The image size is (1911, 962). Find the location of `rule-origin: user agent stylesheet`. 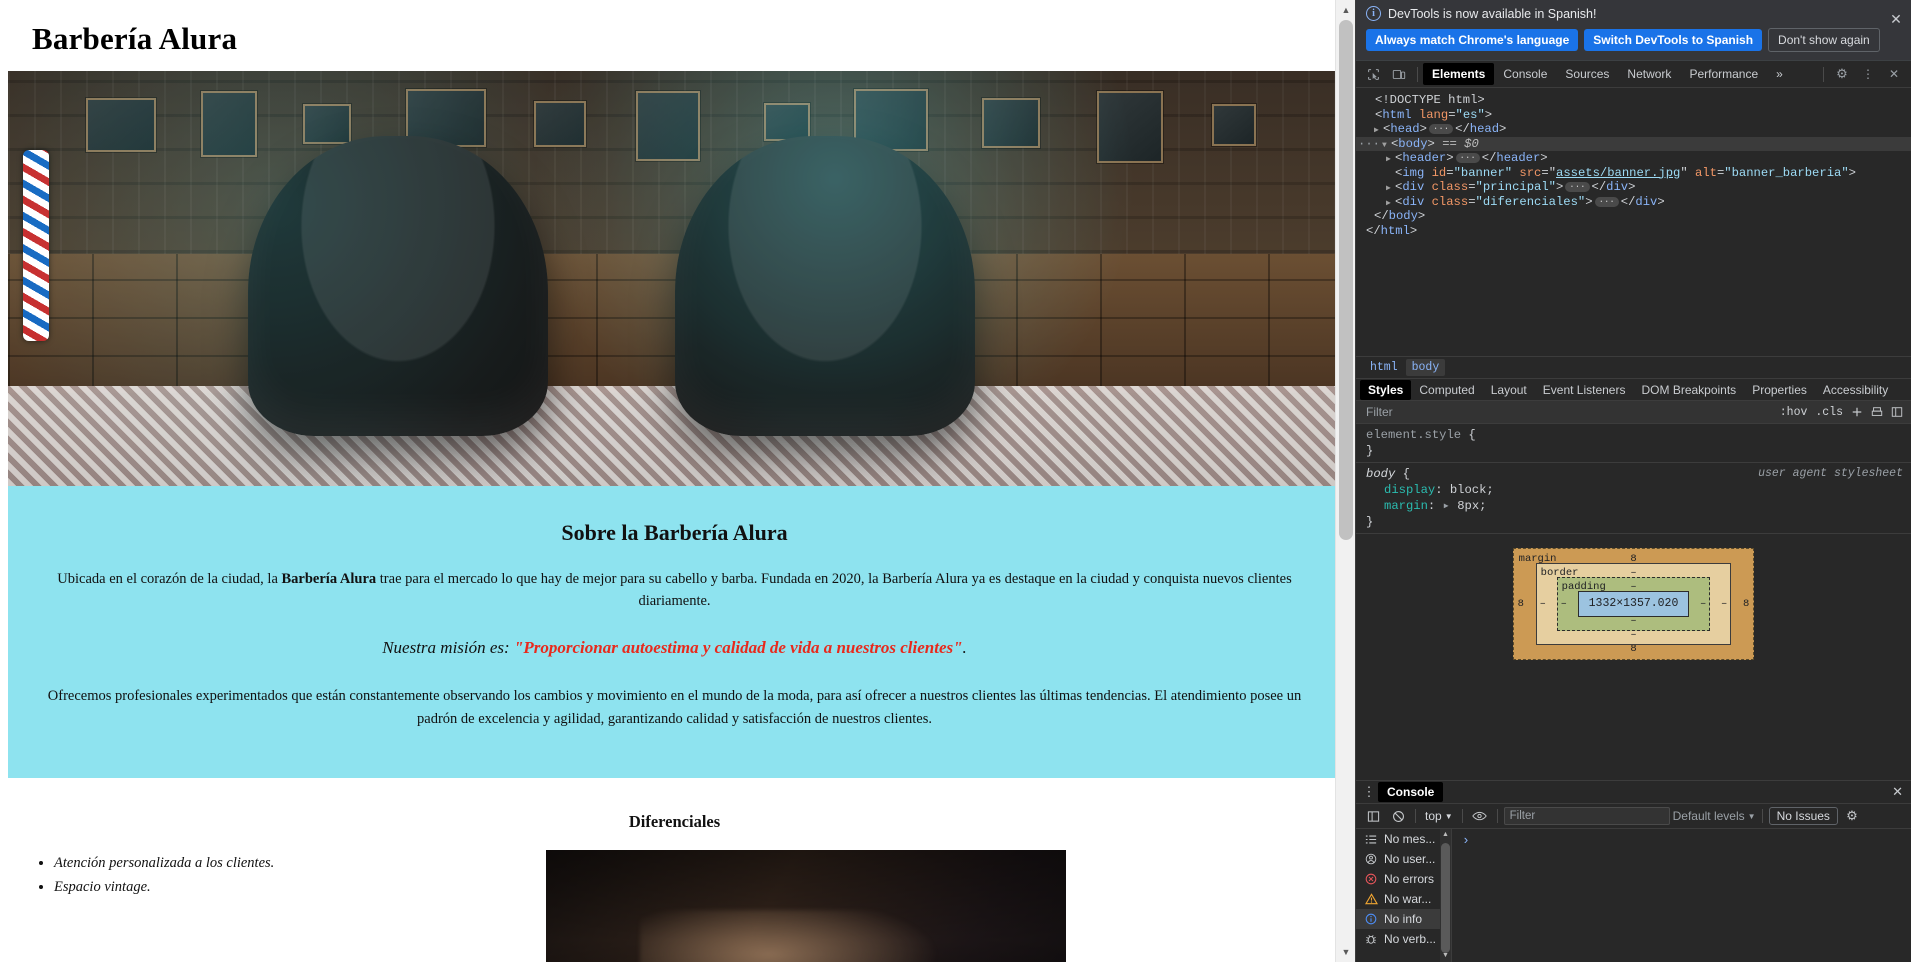

rule-origin: user agent stylesheet is located at coordinates (1830, 474).